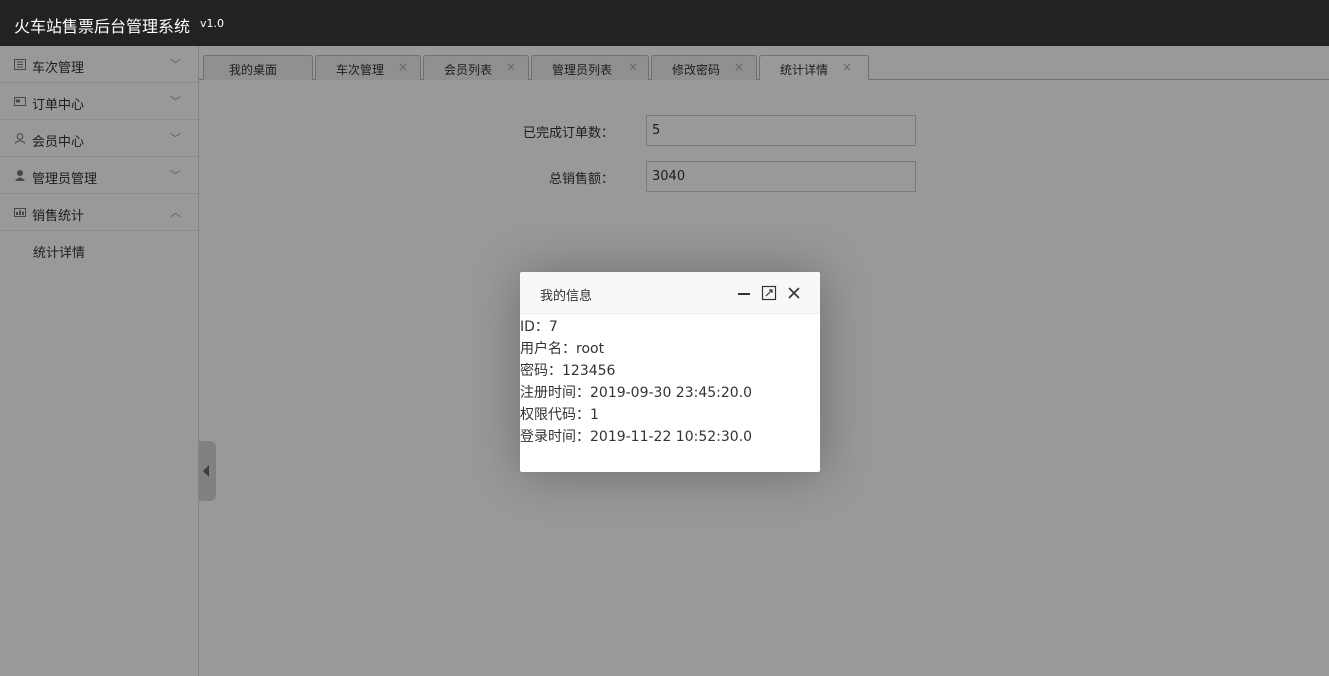 The width and height of the screenshot is (1329, 676). I want to click on dialog-header: 我的信息, so click(670, 293).